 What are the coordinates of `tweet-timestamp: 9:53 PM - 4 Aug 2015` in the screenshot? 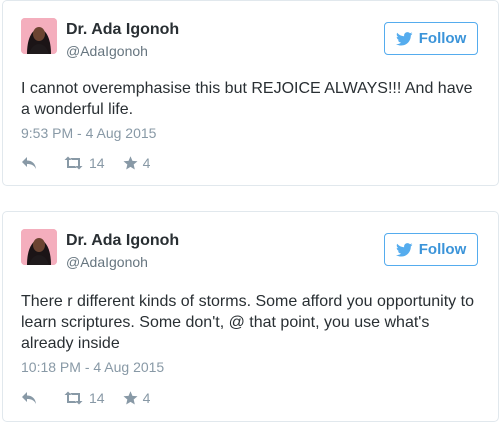 It's located at (88, 133).